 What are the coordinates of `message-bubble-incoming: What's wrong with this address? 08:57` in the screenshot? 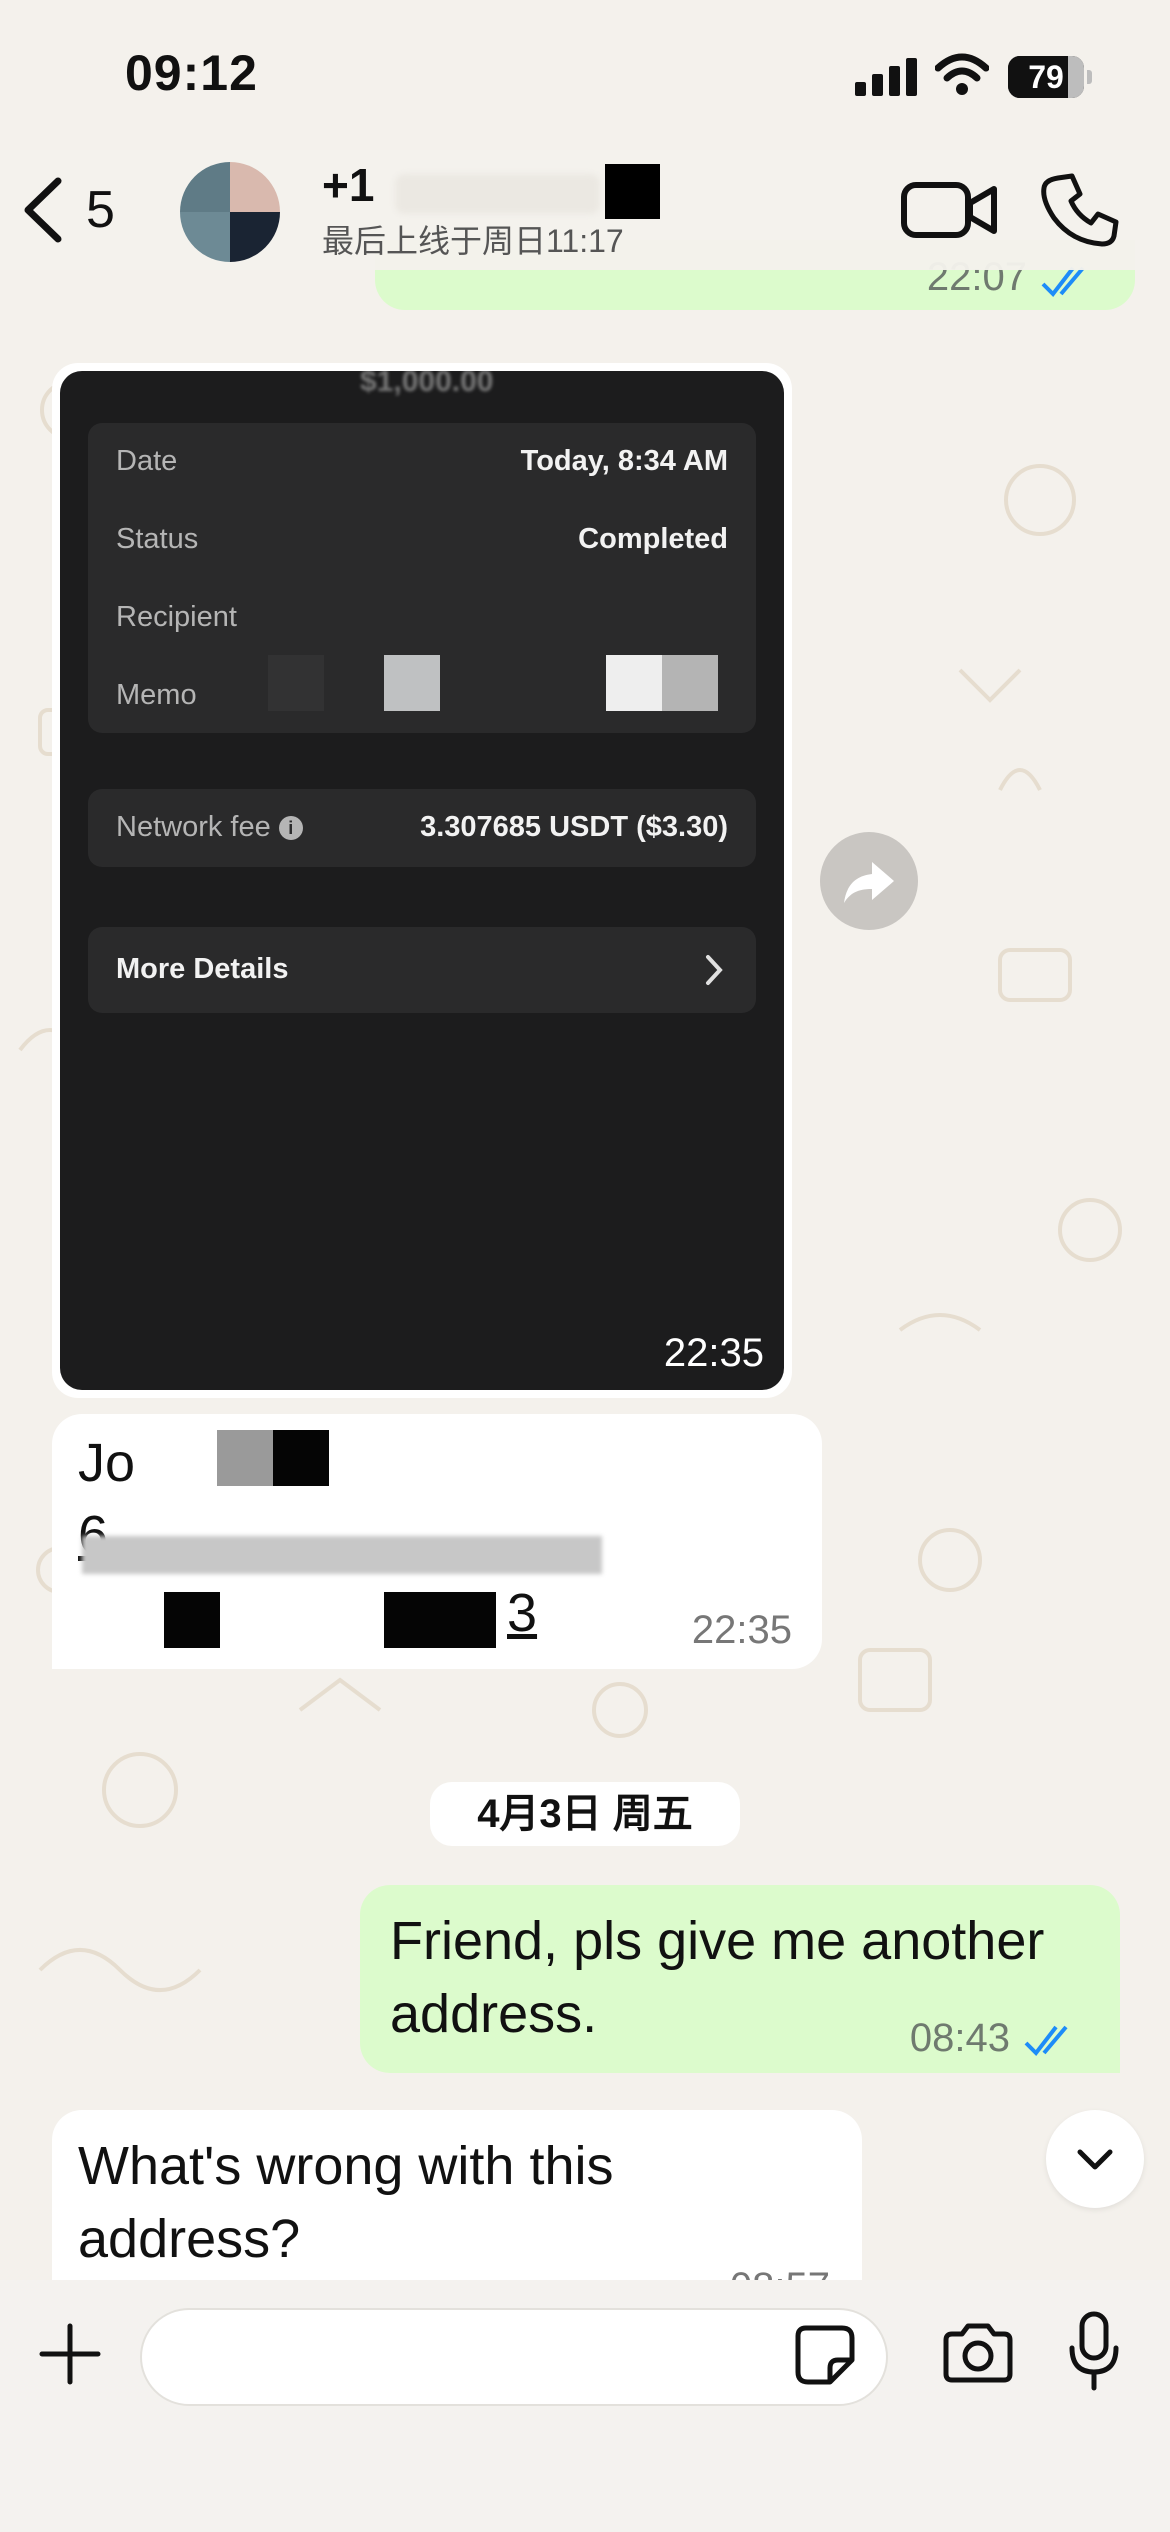 It's located at (457, 2195).